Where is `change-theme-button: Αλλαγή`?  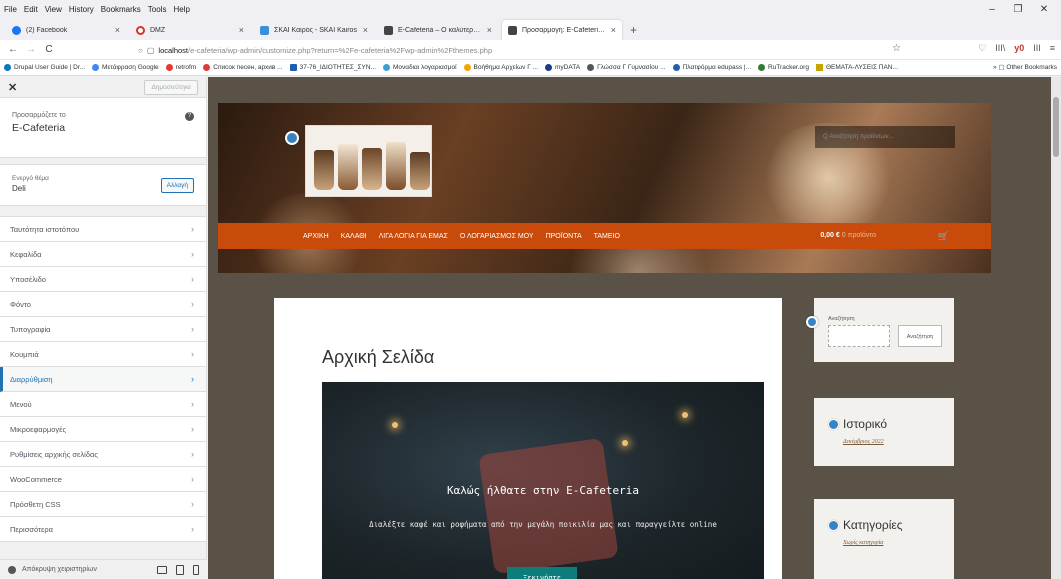
change-theme-button: Αλλαγή is located at coordinates (177, 185).